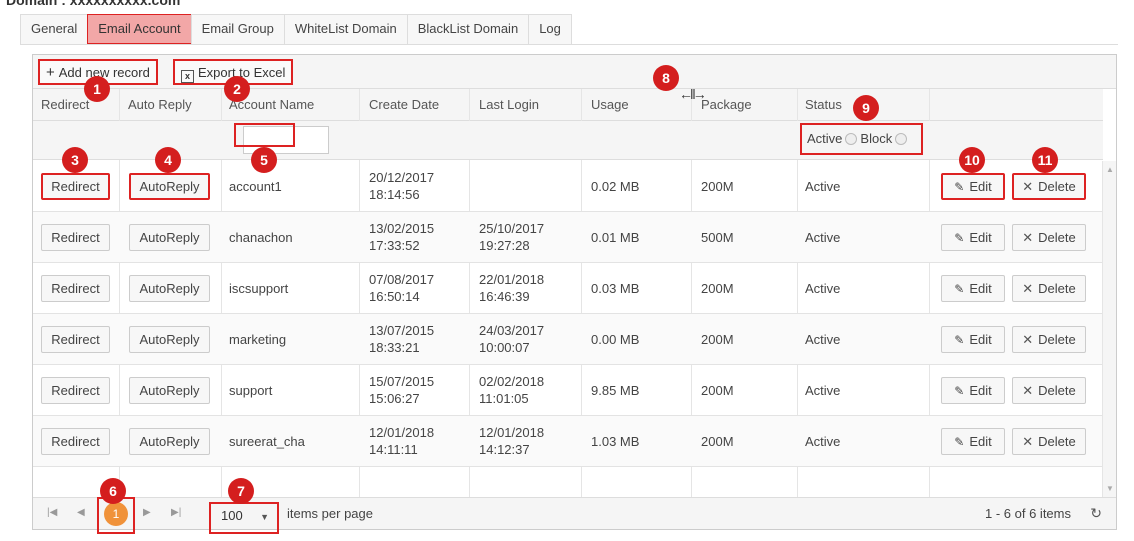 The width and height of the screenshot is (1134, 541). Describe the element at coordinates (187, 76) in the screenshot. I see `excel-icon: x` at that location.